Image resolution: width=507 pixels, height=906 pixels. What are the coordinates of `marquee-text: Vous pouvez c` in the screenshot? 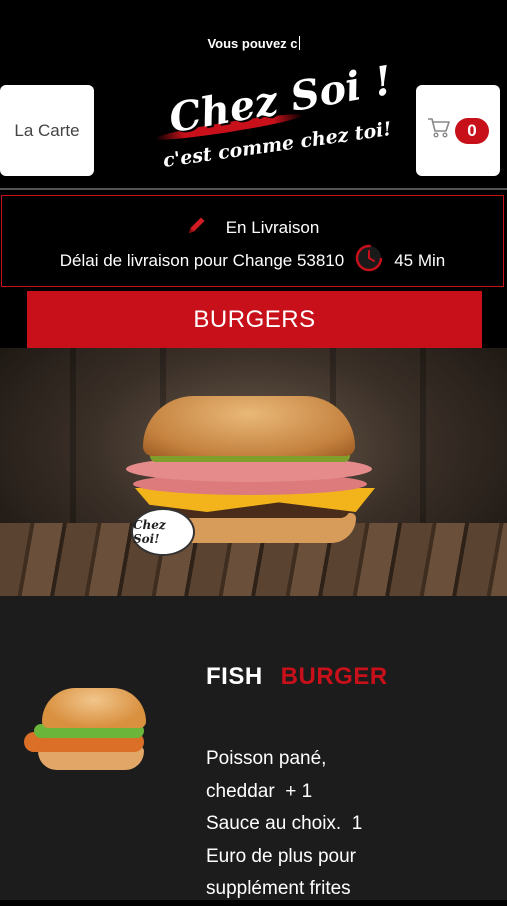 It's located at (253, 43).